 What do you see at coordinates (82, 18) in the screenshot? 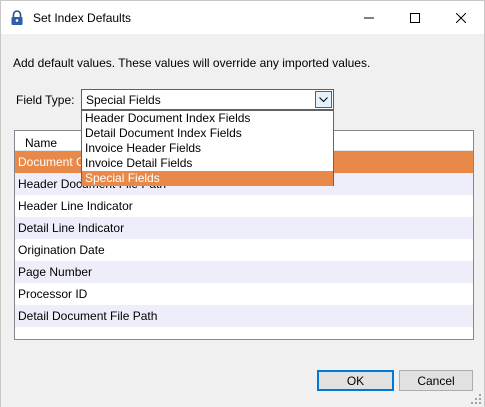
I see `window-title: Set Index Defaults` at bounding box center [82, 18].